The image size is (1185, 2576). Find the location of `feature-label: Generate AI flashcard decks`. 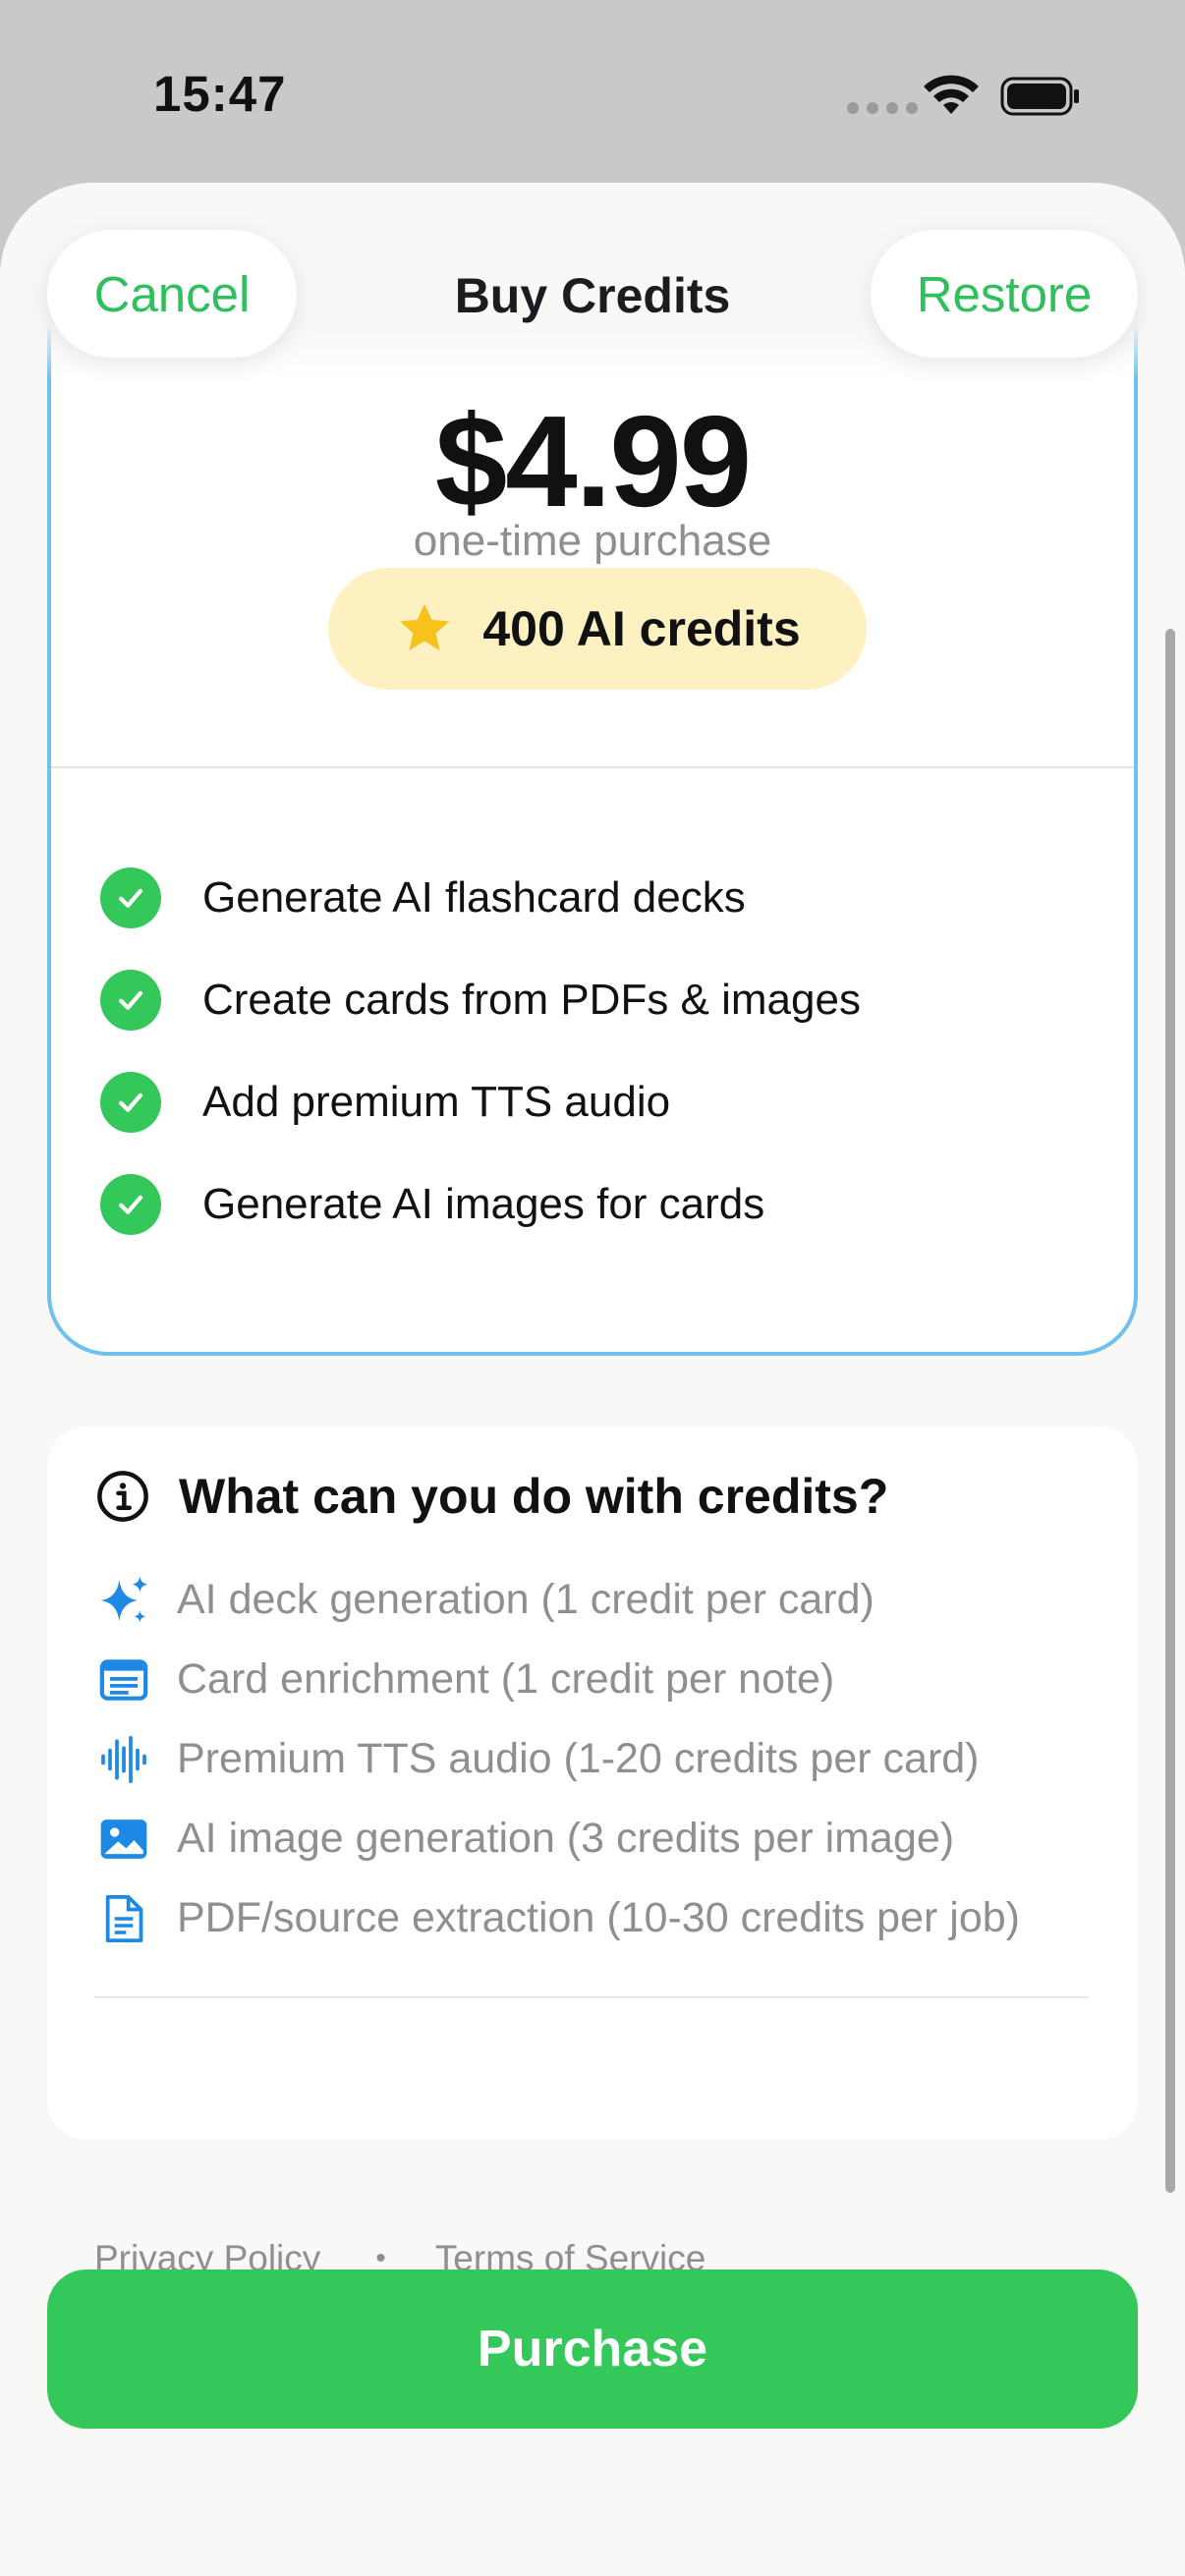

feature-label: Generate AI flashcard decks is located at coordinates (474, 897).